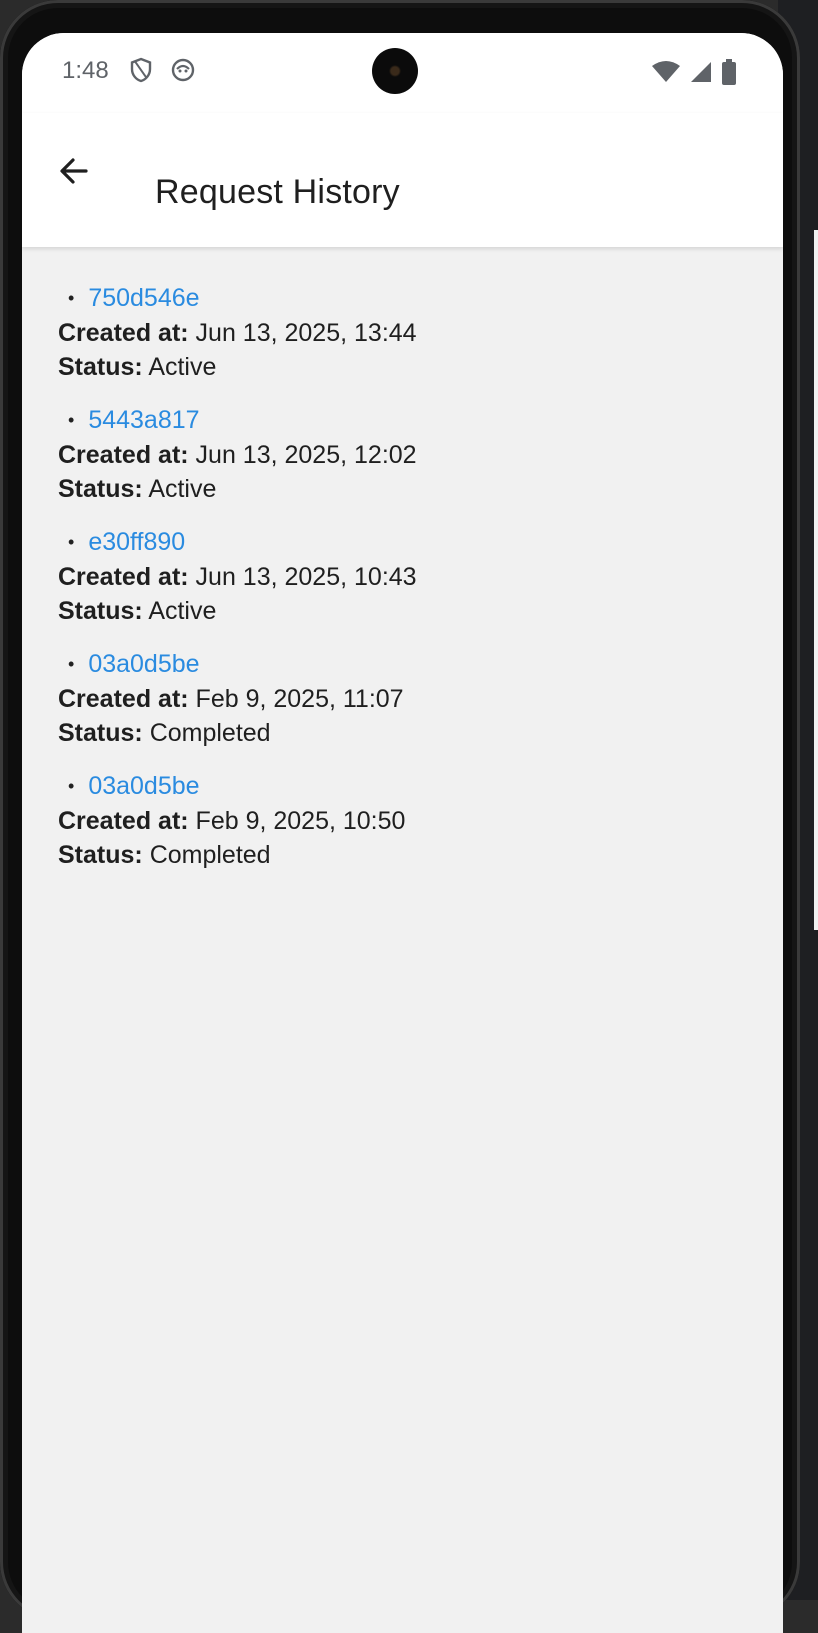 The image size is (818, 1633). I want to click on created-at-value: Jun 13, 2025, 10:43, so click(306, 577).